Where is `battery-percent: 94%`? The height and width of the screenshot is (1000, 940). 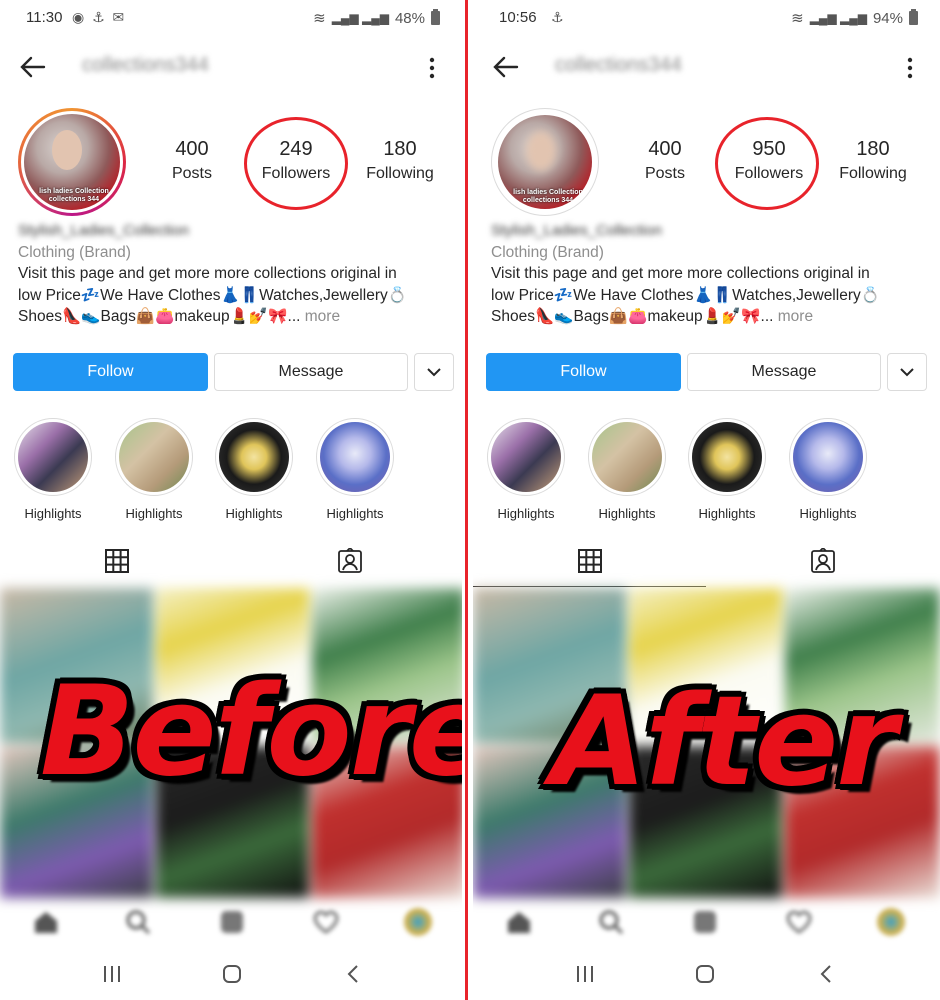
battery-percent: 94% is located at coordinates (887, 18).